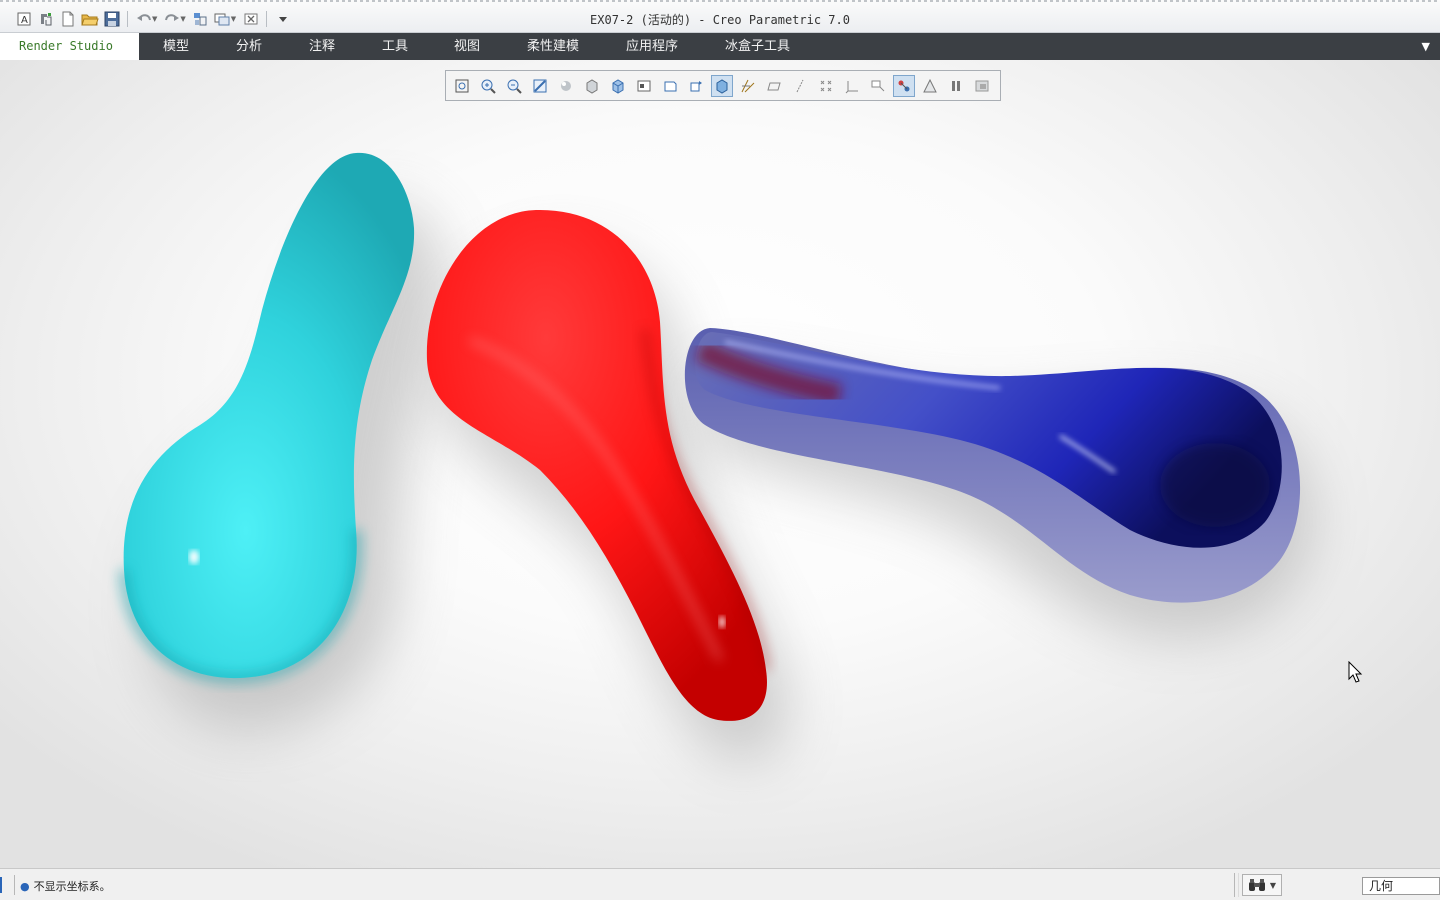 The width and height of the screenshot is (1440, 900). Describe the element at coordinates (618, 86) in the screenshot. I see `saved-views-icon` at that location.